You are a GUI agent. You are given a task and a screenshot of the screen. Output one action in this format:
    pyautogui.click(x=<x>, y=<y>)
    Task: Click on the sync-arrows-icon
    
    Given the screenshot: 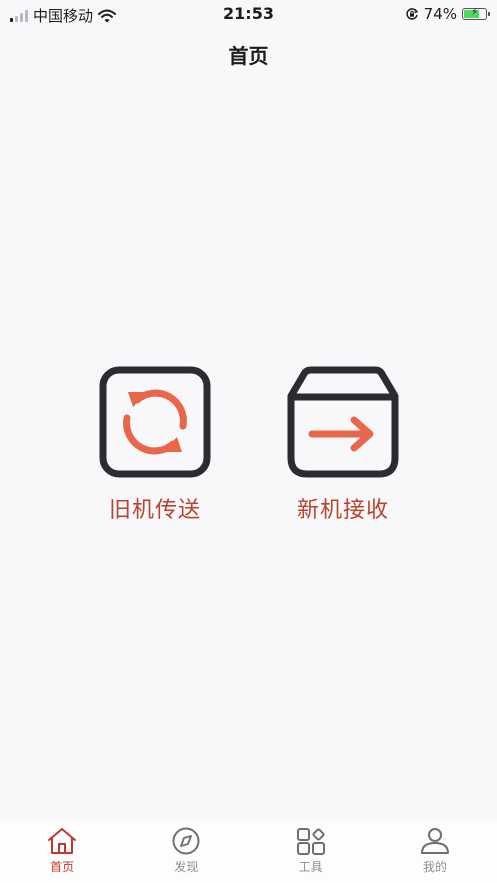 What is the action you would take?
    pyautogui.click(x=155, y=422)
    